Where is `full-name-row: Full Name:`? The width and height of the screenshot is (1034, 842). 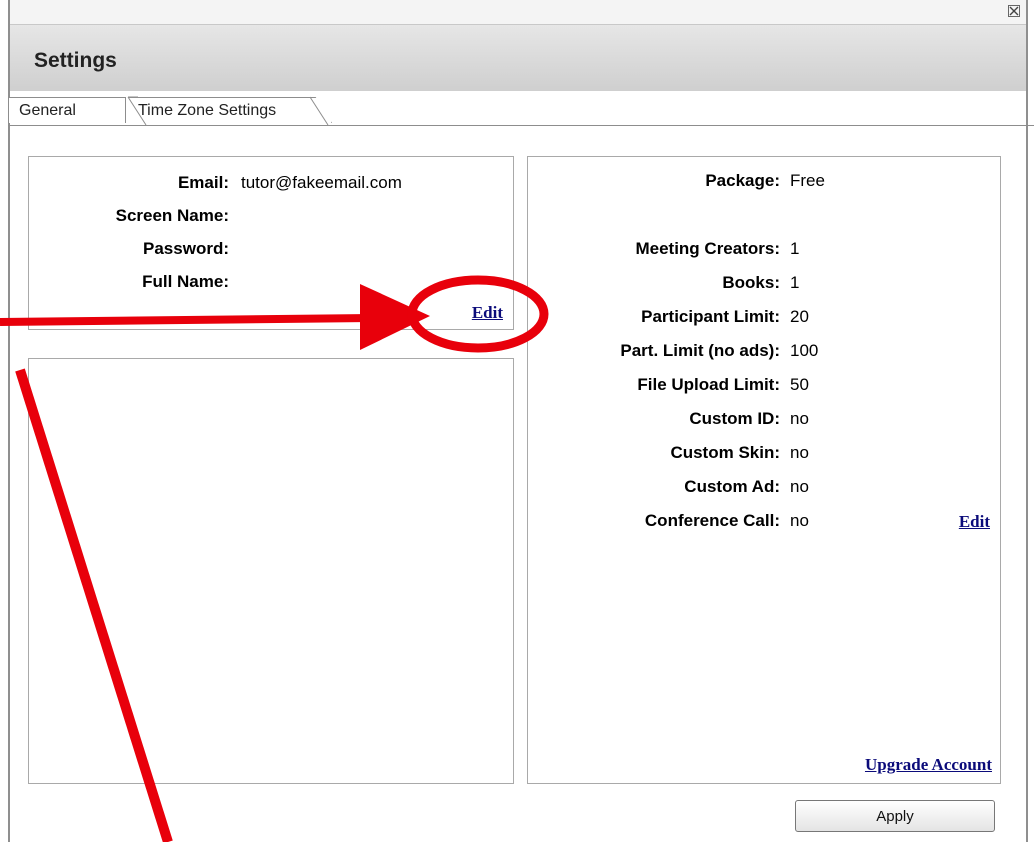
full-name-row: Full Name: is located at coordinates (272, 283).